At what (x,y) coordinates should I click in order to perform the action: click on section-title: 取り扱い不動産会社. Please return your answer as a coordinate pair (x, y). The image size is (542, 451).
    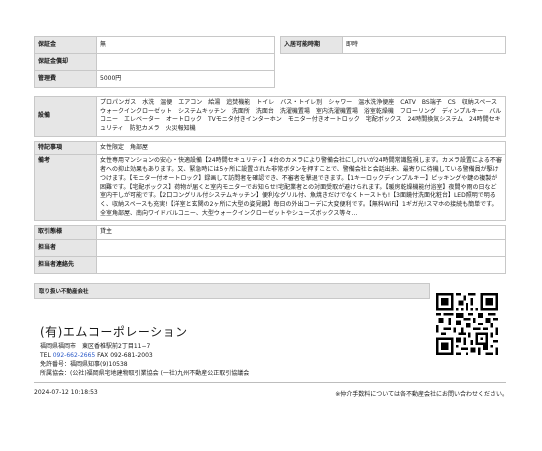
    Looking at the image, I should click on (232, 290).